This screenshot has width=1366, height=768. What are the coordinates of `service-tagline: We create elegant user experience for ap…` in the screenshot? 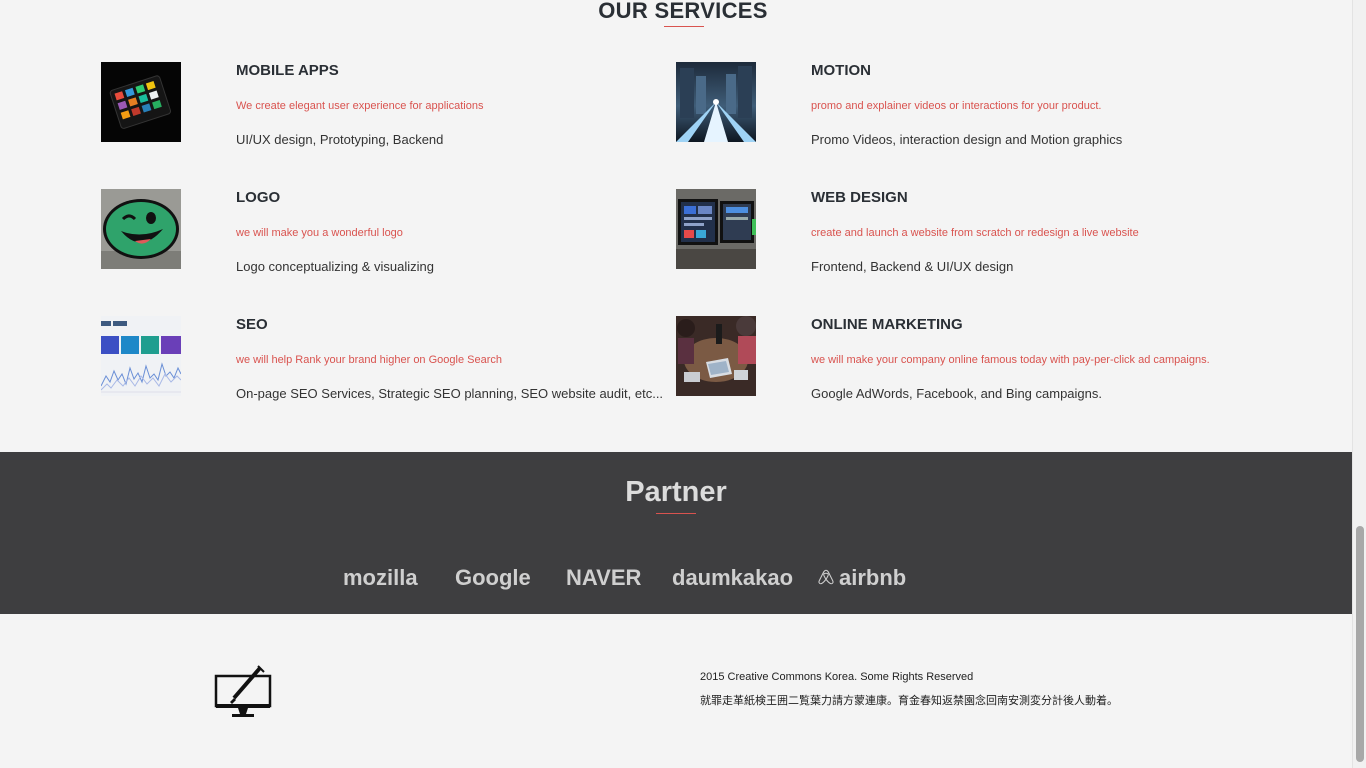 It's located at (360, 106).